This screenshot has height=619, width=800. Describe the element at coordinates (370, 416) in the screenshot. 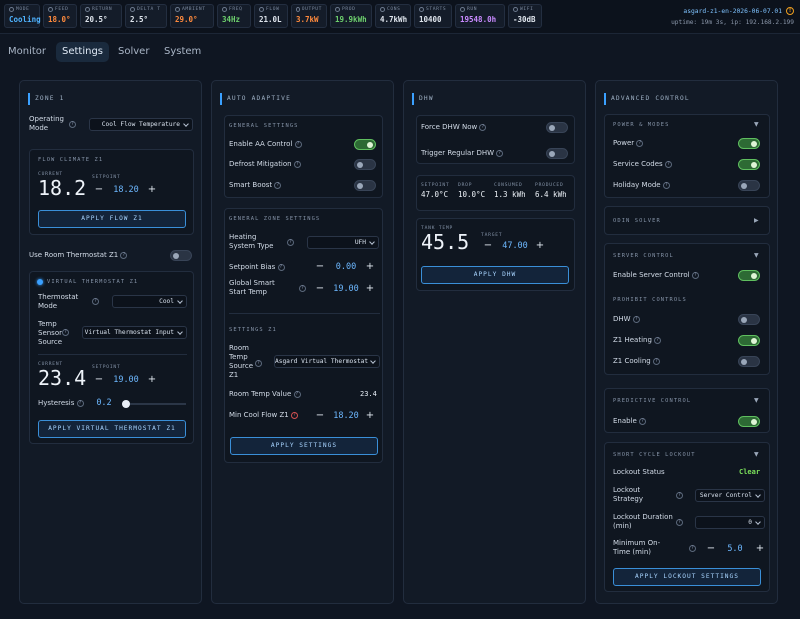

I see `min-cool-increase-button: +` at that location.